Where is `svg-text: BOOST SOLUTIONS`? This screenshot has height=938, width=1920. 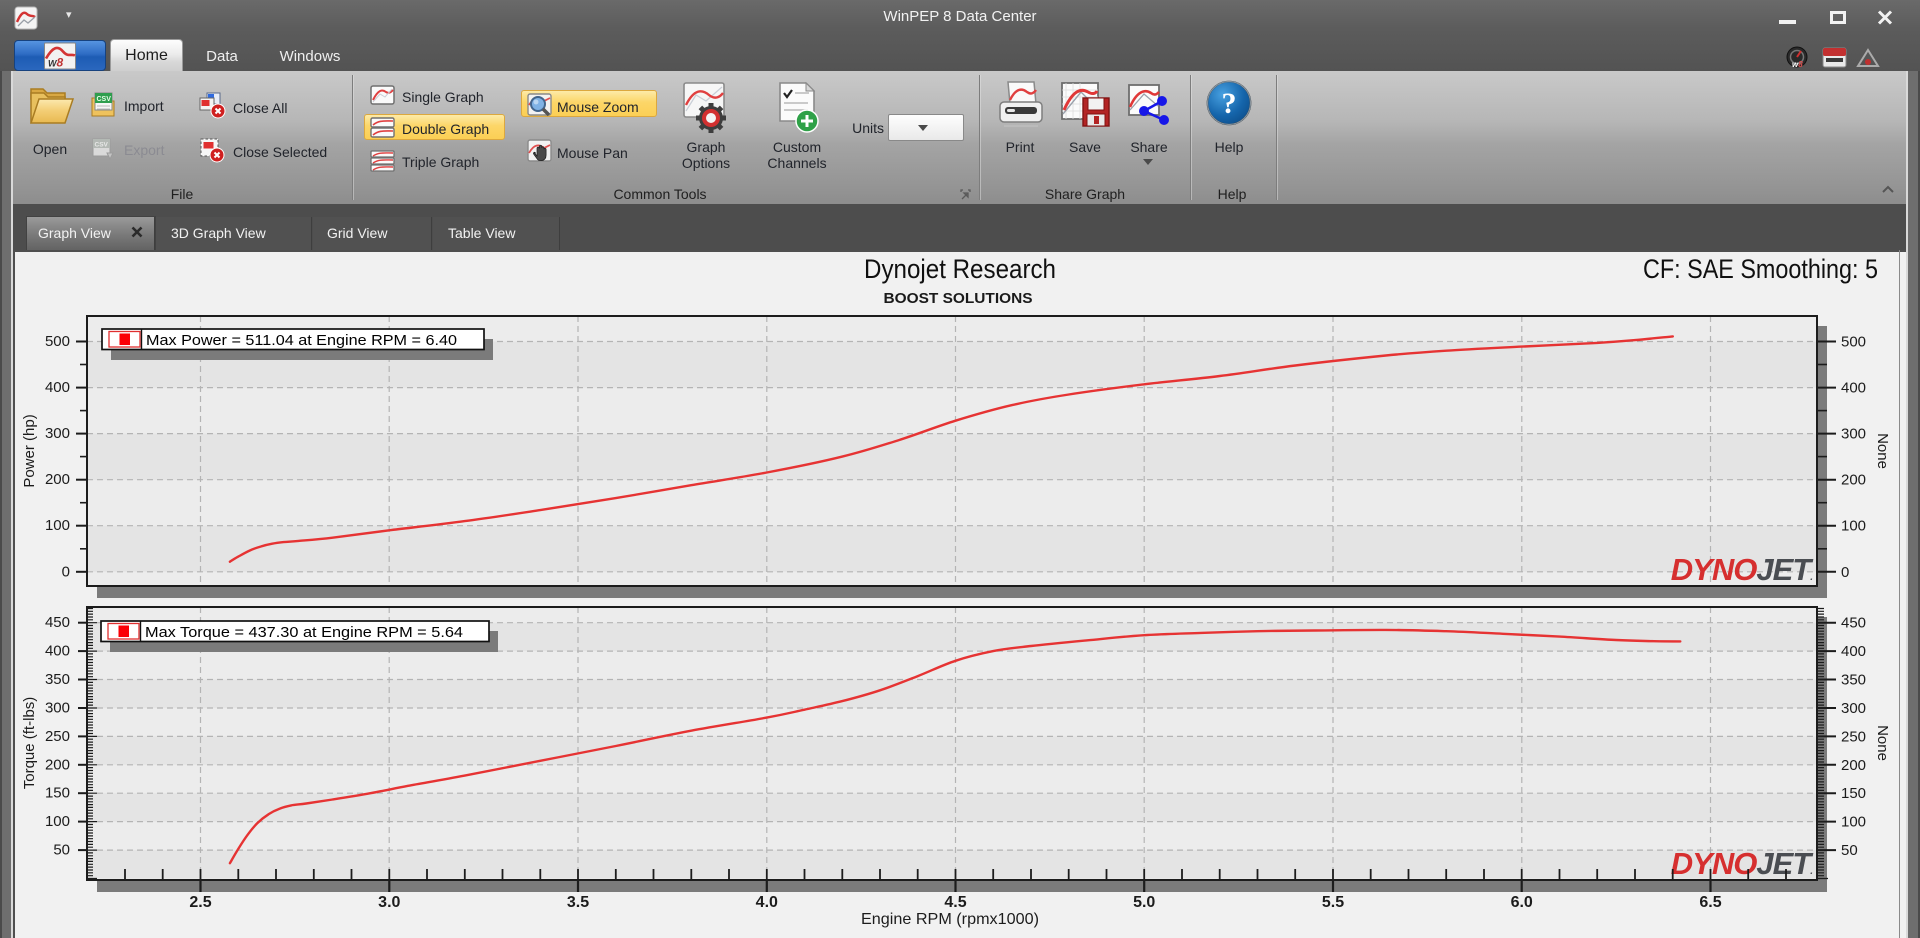 svg-text: BOOST SOLUTIONS is located at coordinates (958, 299).